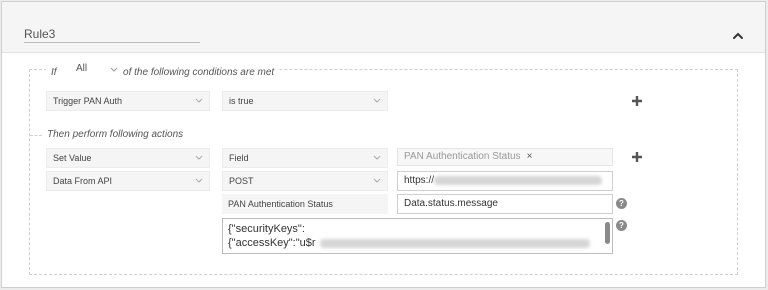 The height and width of the screenshot is (290, 768). I want to click on mapping-label: PAN Authentication Status, so click(305, 204).